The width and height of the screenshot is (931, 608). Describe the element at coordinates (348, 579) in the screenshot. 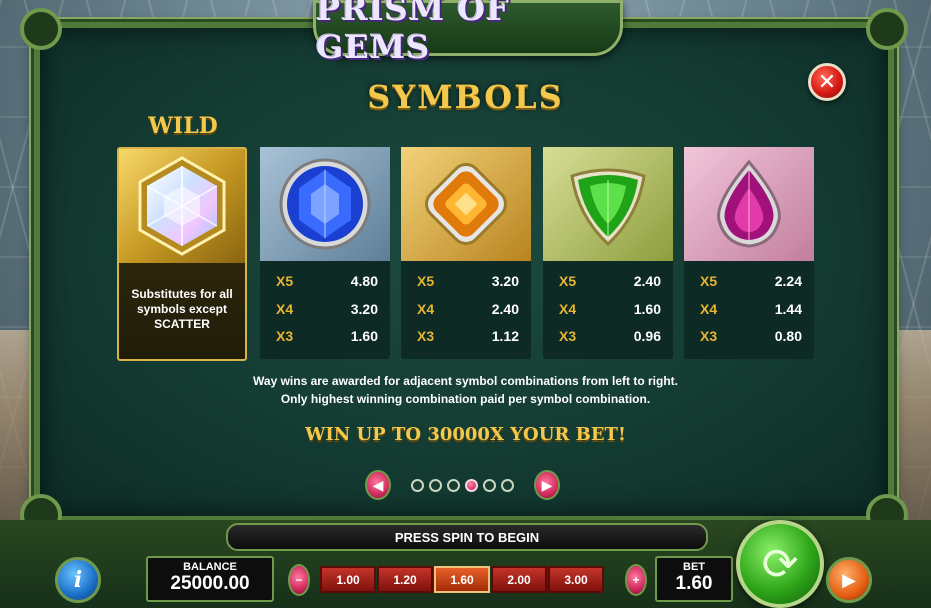

I see `bet-option: 1.00` at that location.